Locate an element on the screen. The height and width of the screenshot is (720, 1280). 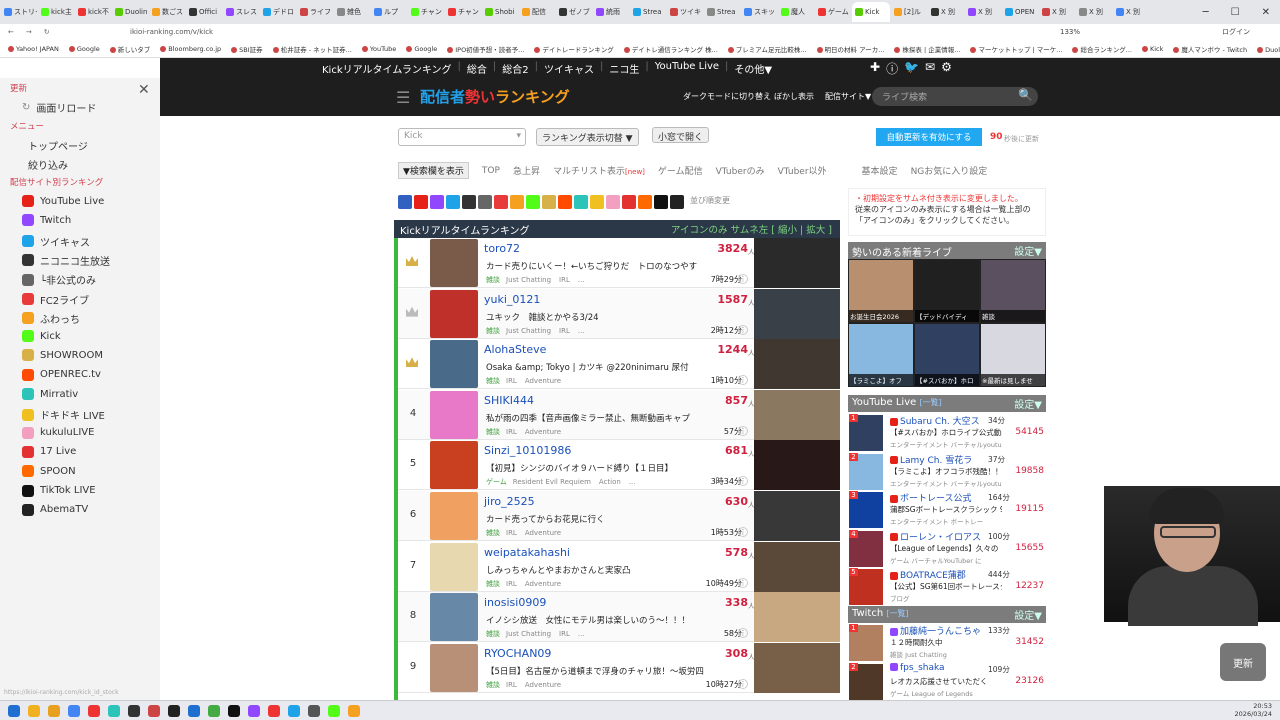
bookmark-item: Kick is located at coordinates (1152, 49).